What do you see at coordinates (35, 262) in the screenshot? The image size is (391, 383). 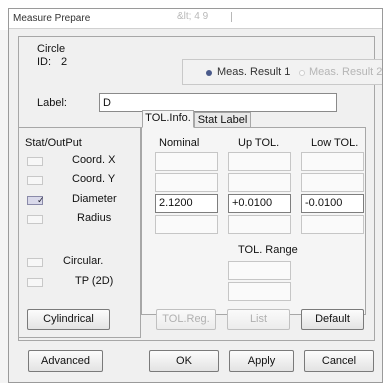 I see `circular-checkbox` at bounding box center [35, 262].